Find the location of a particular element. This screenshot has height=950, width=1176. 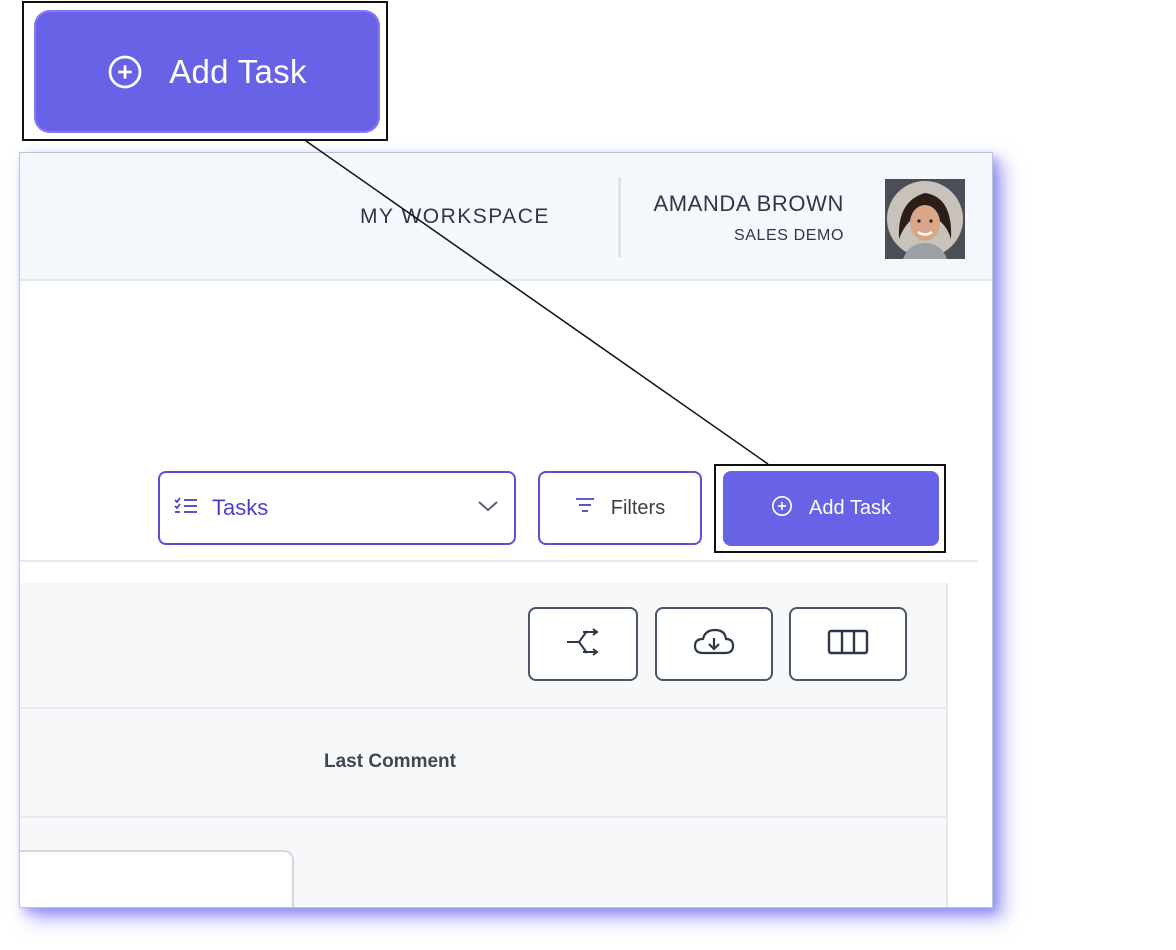

filter-icon is located at coordinates (585, 508).